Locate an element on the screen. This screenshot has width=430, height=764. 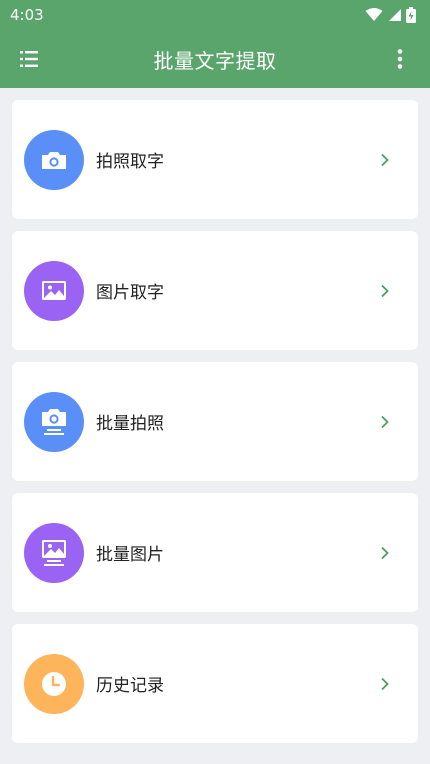
menu-item-label: 批量拍照 is located at coordinates (130, 424).